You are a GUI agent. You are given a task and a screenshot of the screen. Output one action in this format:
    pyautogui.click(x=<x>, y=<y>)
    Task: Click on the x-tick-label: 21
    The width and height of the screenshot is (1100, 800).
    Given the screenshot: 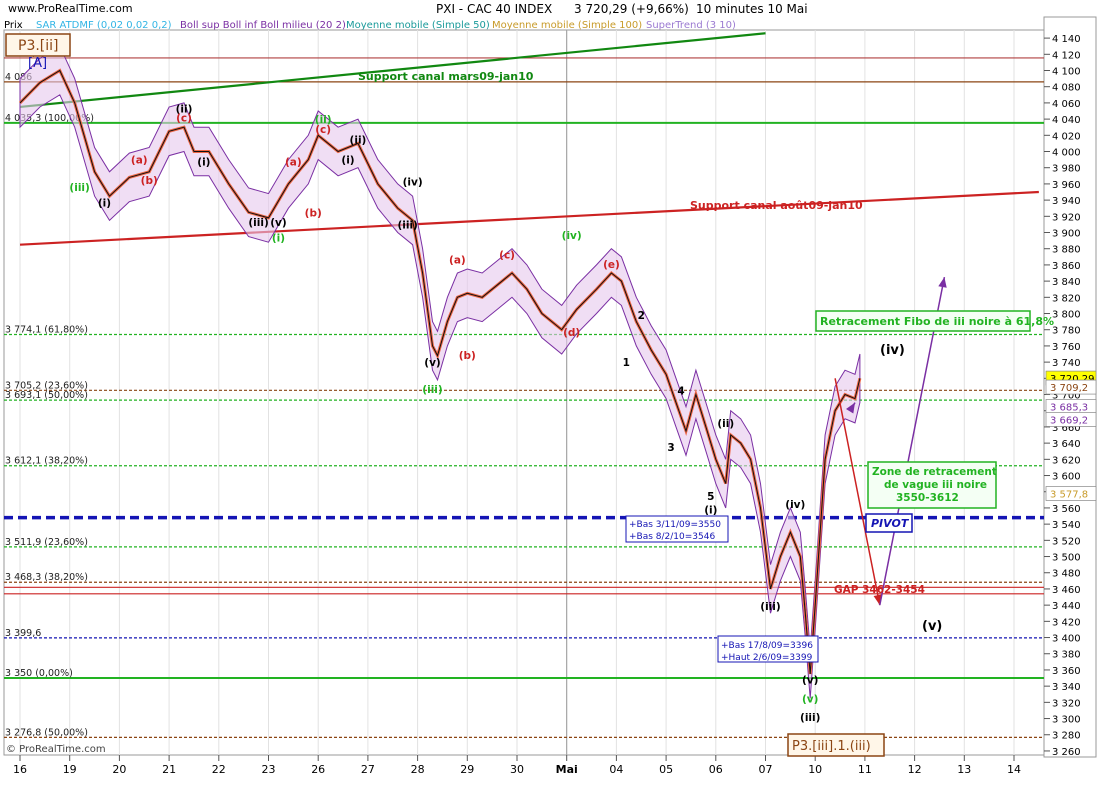 What is the action you would take?
    pyautogui.click(x=169, y=769)
    